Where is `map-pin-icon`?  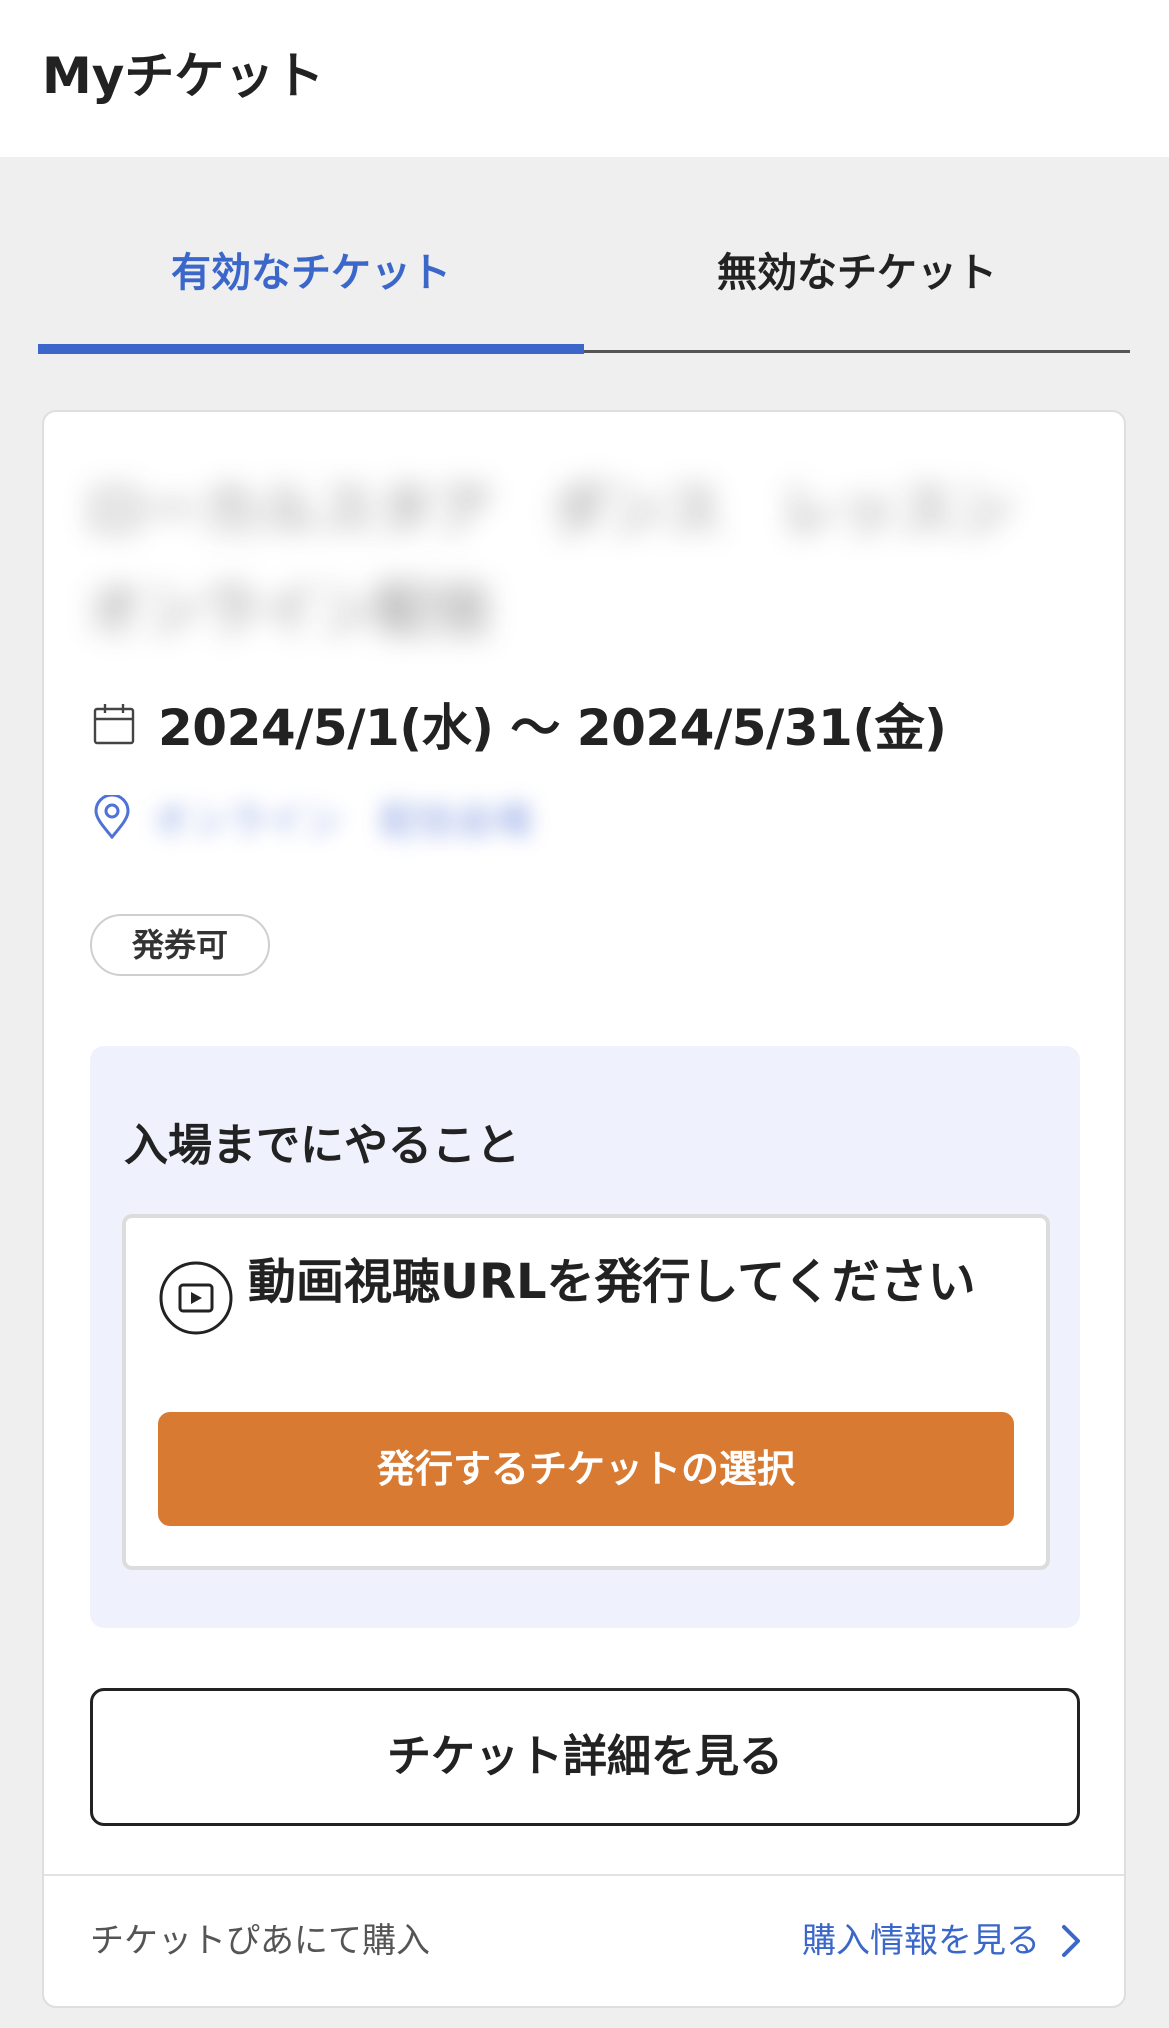
map-pin-icon is located at coordinates (112, 817).